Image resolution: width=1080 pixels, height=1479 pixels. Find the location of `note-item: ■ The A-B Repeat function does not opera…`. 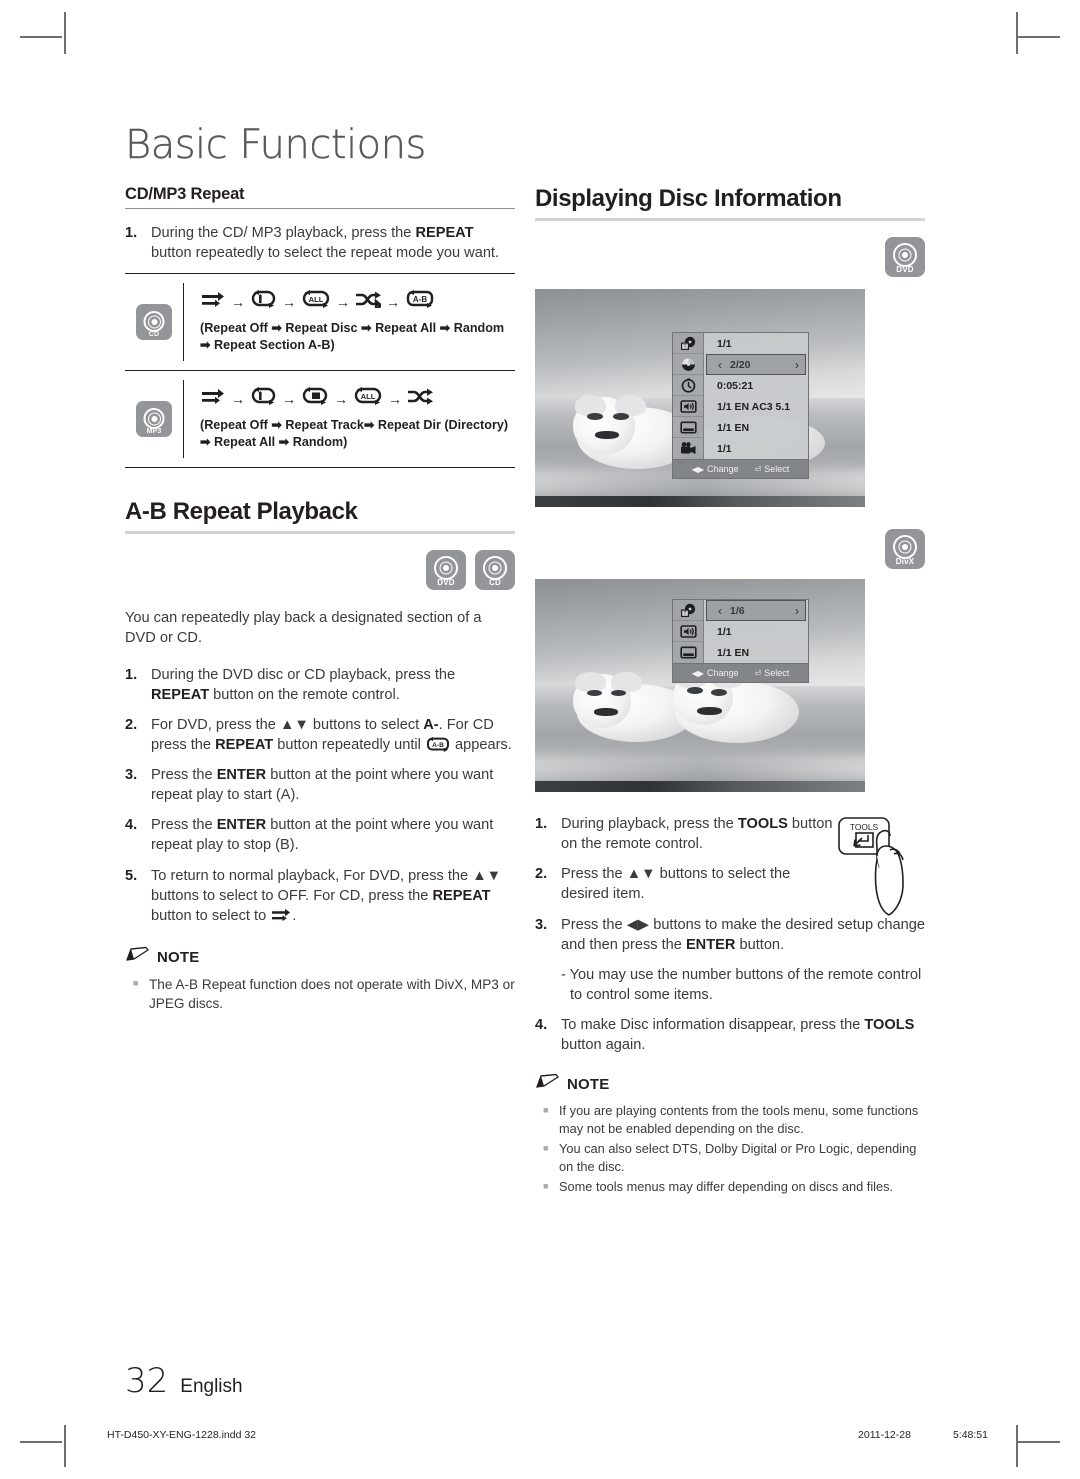

note-item: ■ The A-B Repeat function does not opera… is located at coordinates (320, 994).